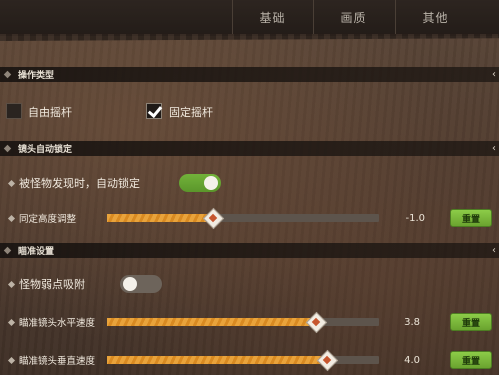 The image size is (499, 375). Describe the element at coordinates (141, 284) in the screenshot. I see `weak-point-toggle` at that location.